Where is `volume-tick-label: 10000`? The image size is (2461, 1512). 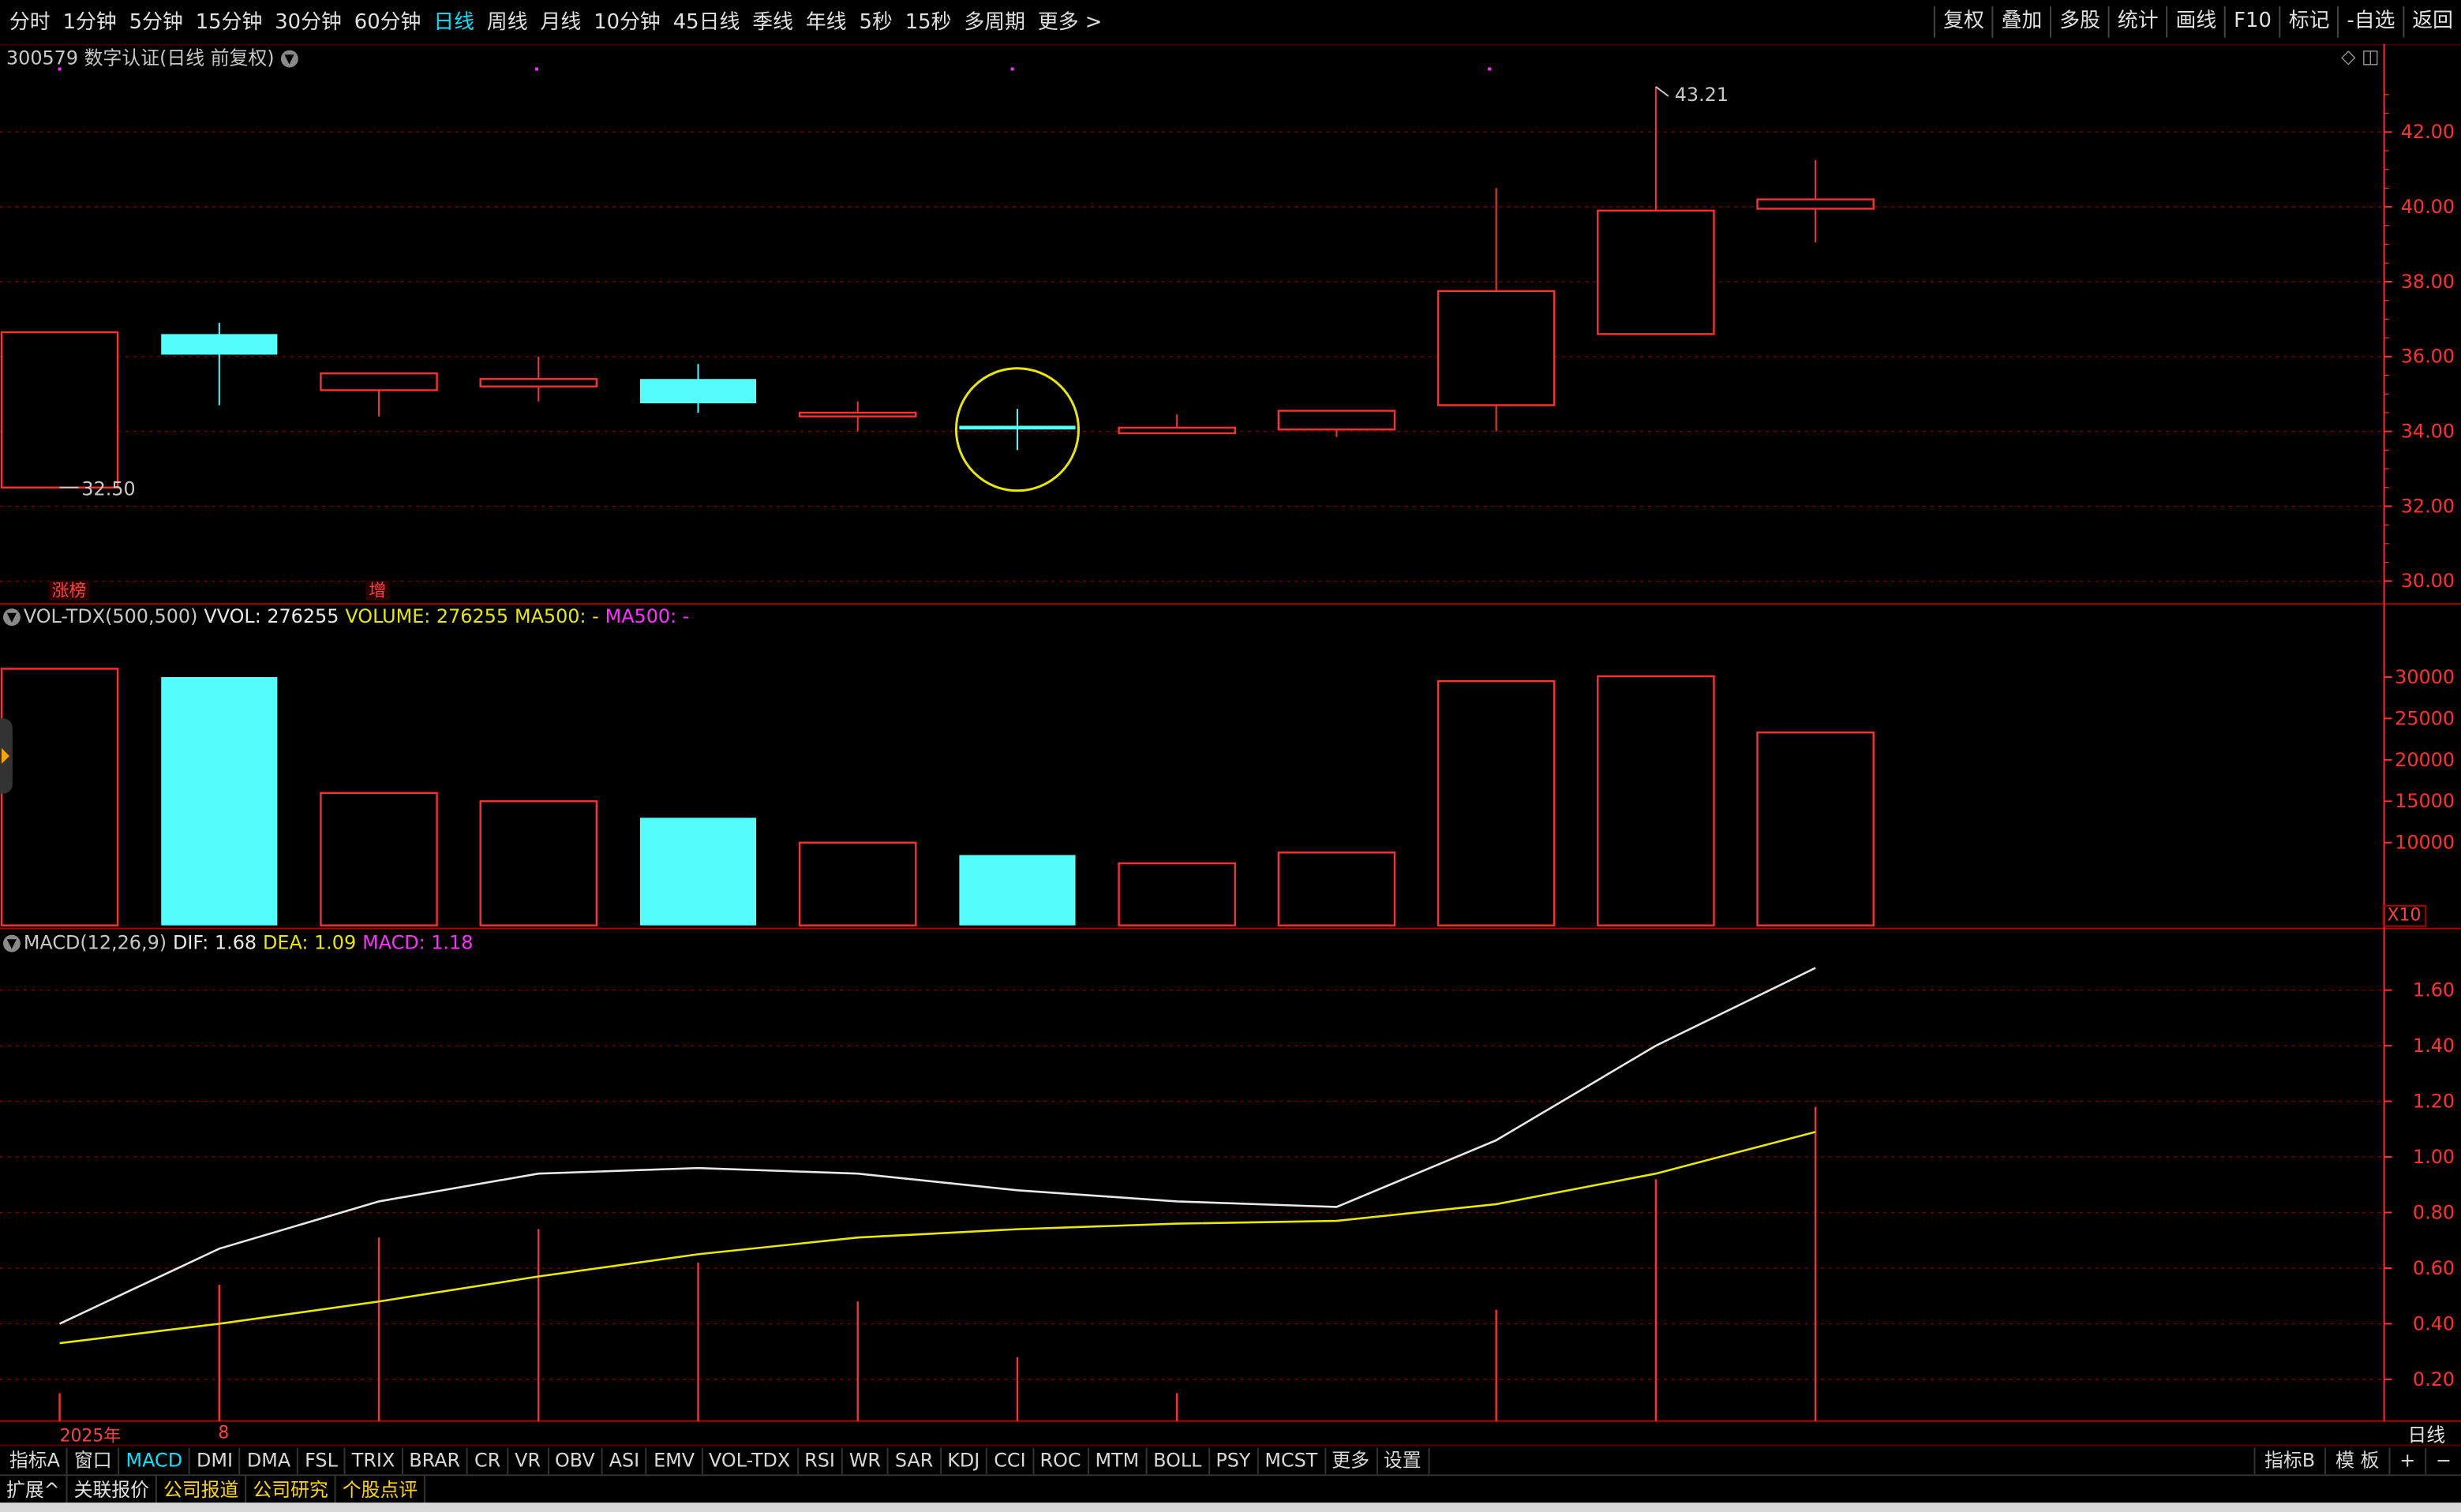 volume-tick-label: 10000 is located at coordinates (2425, 843).